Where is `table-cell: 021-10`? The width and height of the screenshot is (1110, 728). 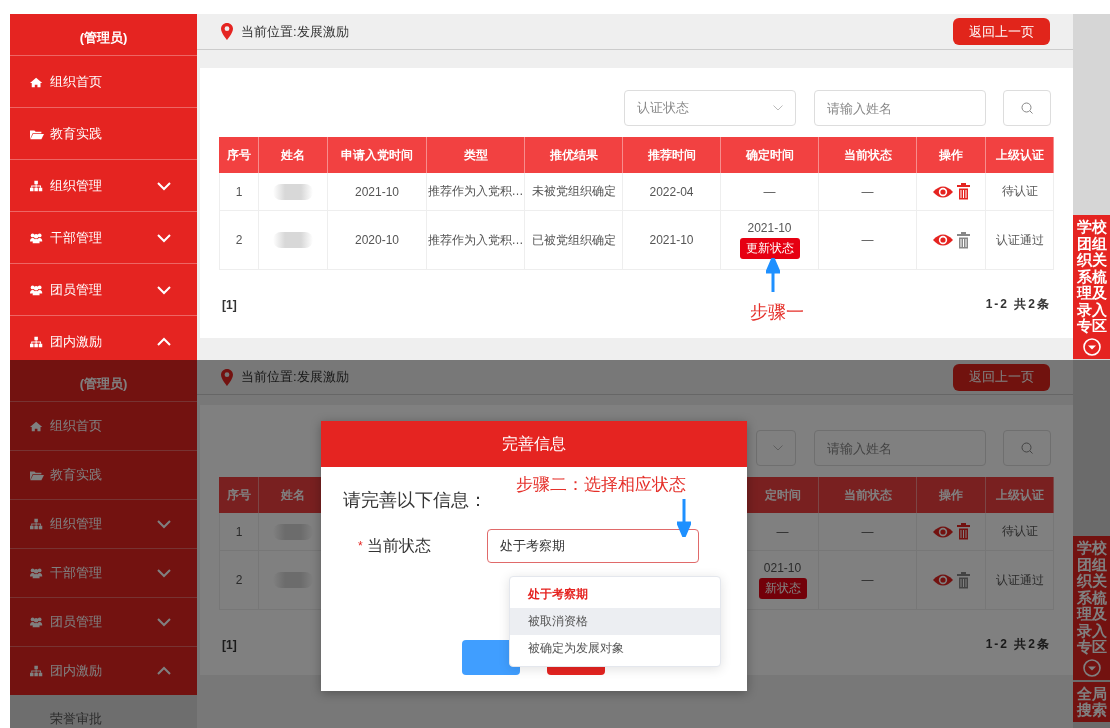
table-cell: 021-10 is located at coordinates (782, 568).